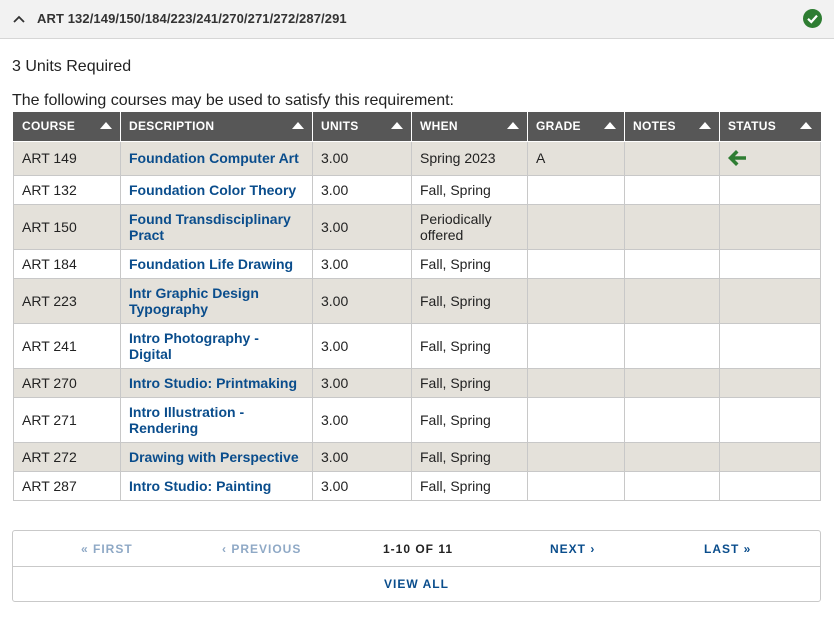 This screenshot has height=632, width=834. What do you see at coordinates (576, 158) in the screenshot?
I see `course-grade: A` at bounding box center [576, 158].